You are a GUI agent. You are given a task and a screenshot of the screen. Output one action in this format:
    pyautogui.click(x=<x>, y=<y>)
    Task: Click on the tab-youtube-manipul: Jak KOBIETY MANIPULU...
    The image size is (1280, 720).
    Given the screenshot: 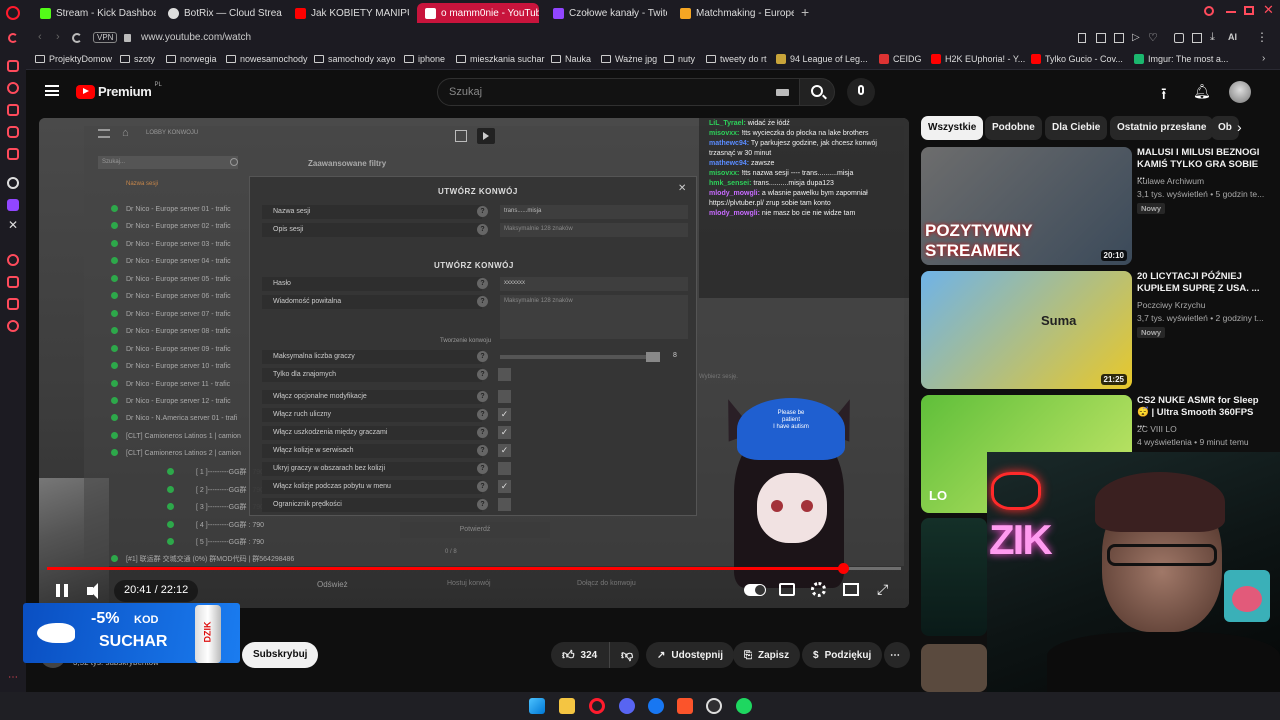 What is the action you would take?
    pyautogui.click(x=348, y=13)
    